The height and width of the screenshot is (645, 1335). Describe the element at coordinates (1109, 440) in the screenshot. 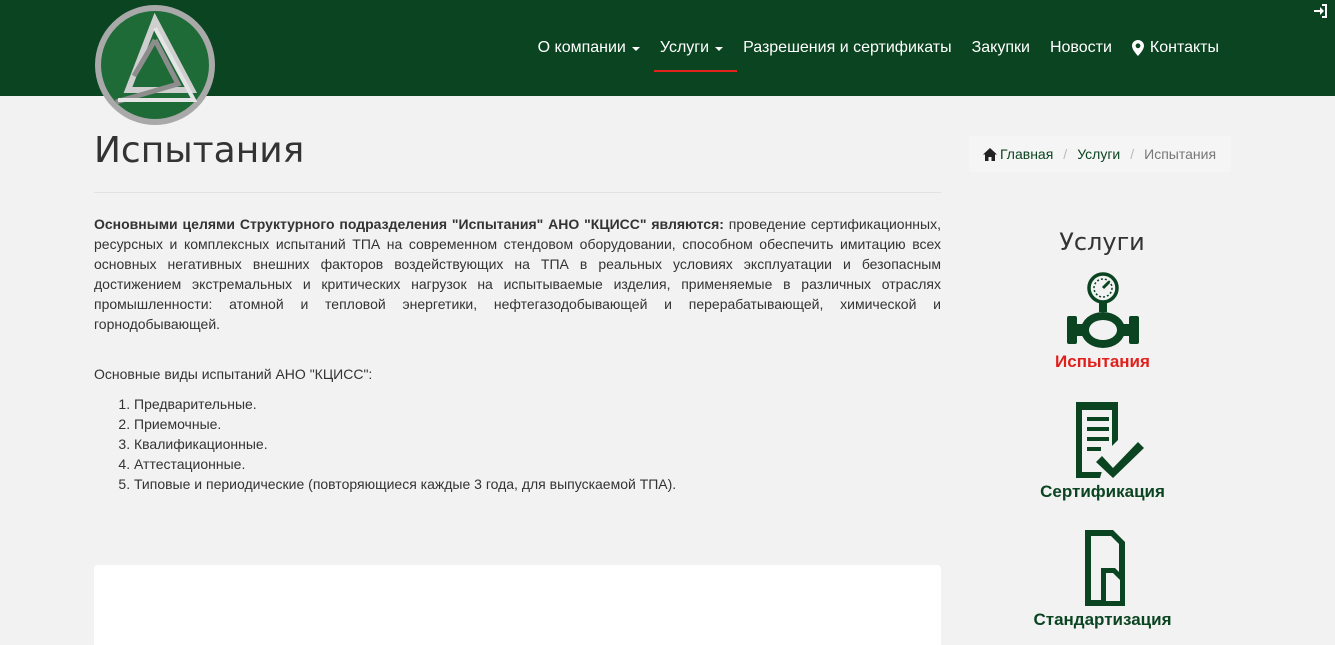

I see `document-check-icon` at that location.